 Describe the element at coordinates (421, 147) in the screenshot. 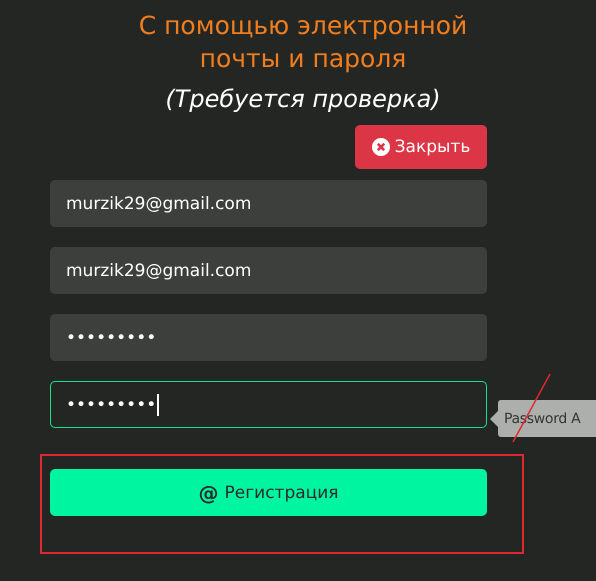

I see `close-button: Закрыть` at that location.